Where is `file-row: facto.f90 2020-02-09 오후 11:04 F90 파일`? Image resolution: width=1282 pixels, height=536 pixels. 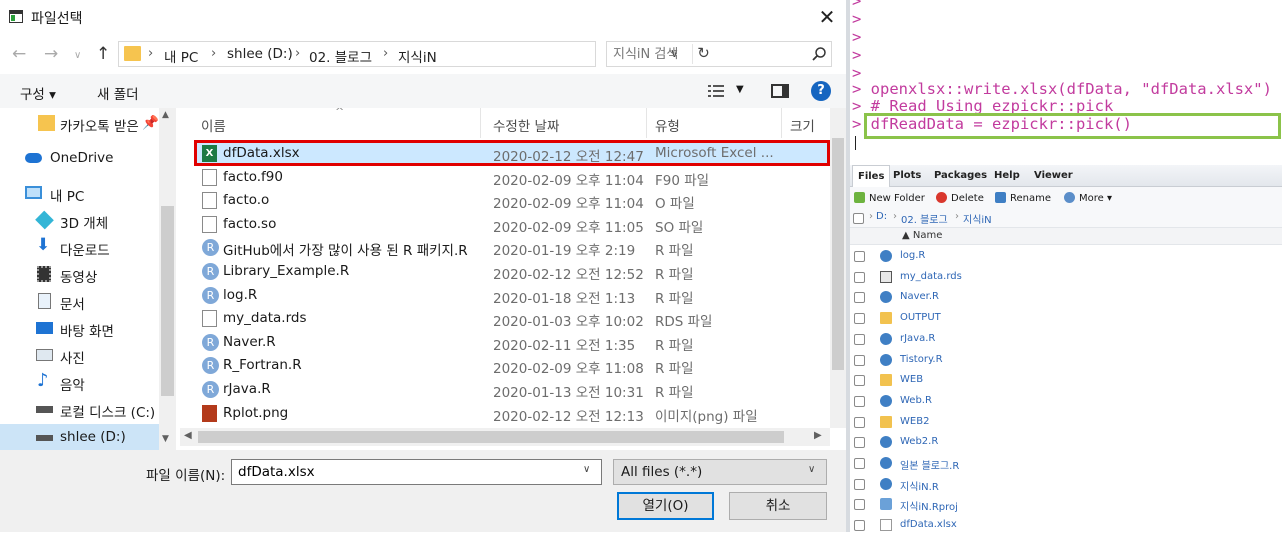
file-row: facto.f90 2020-02-09 오후 11:04 F90 파일 is located at coordinates (512, 177).